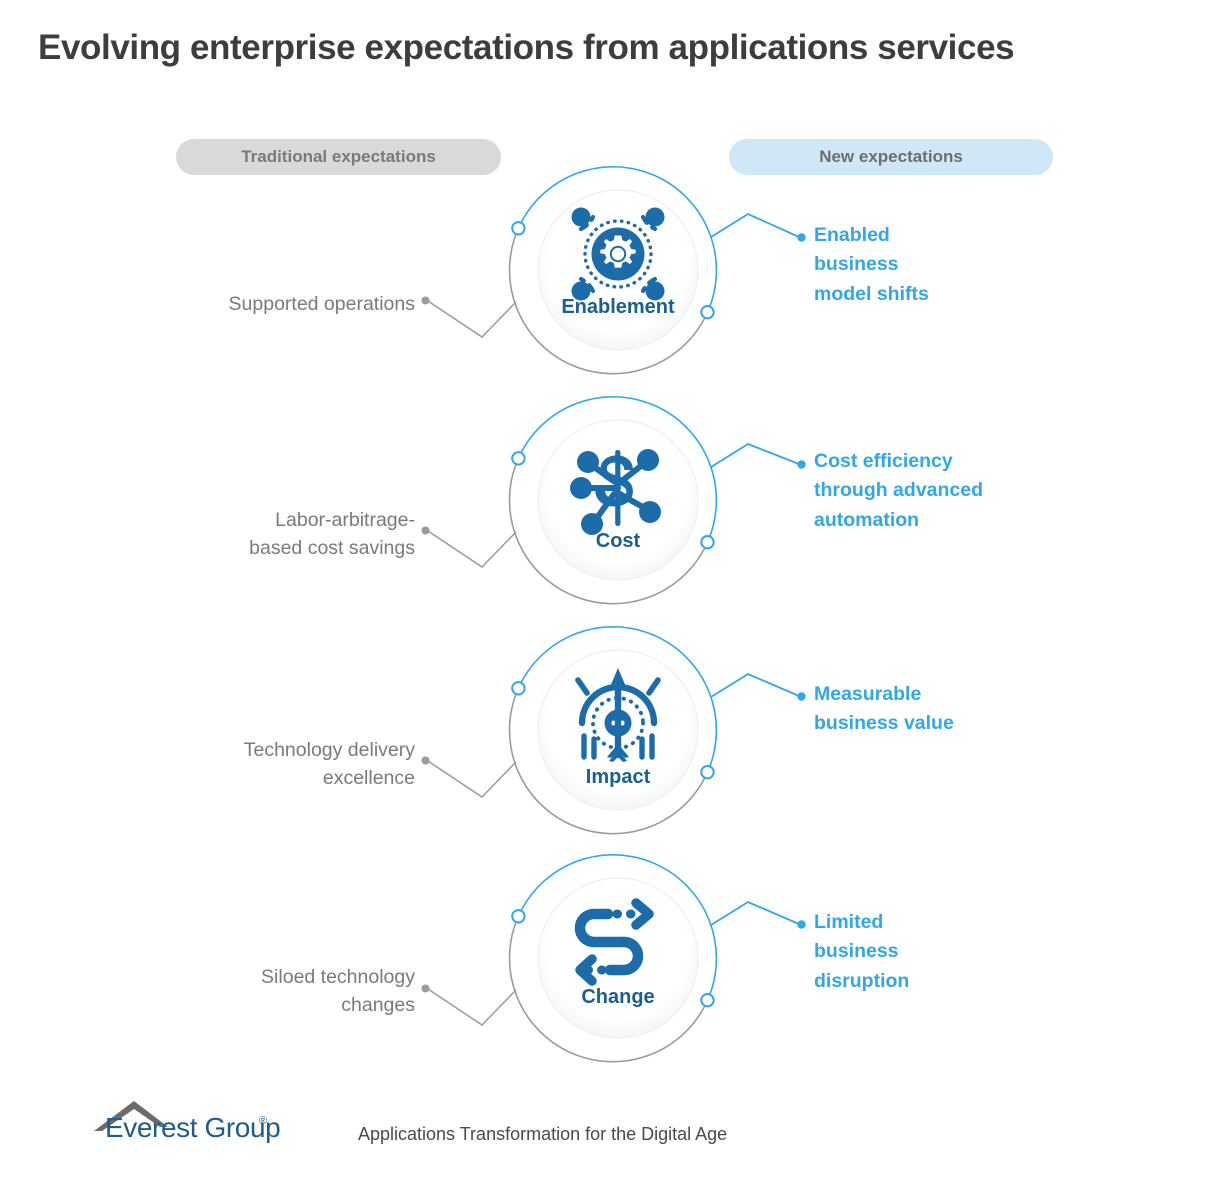 The image size is (1219, 1194). What do you see at coordinates (868, 694) in the screenshot?
I see `new-label-line: Measurable` at bounding box center [868, 694].